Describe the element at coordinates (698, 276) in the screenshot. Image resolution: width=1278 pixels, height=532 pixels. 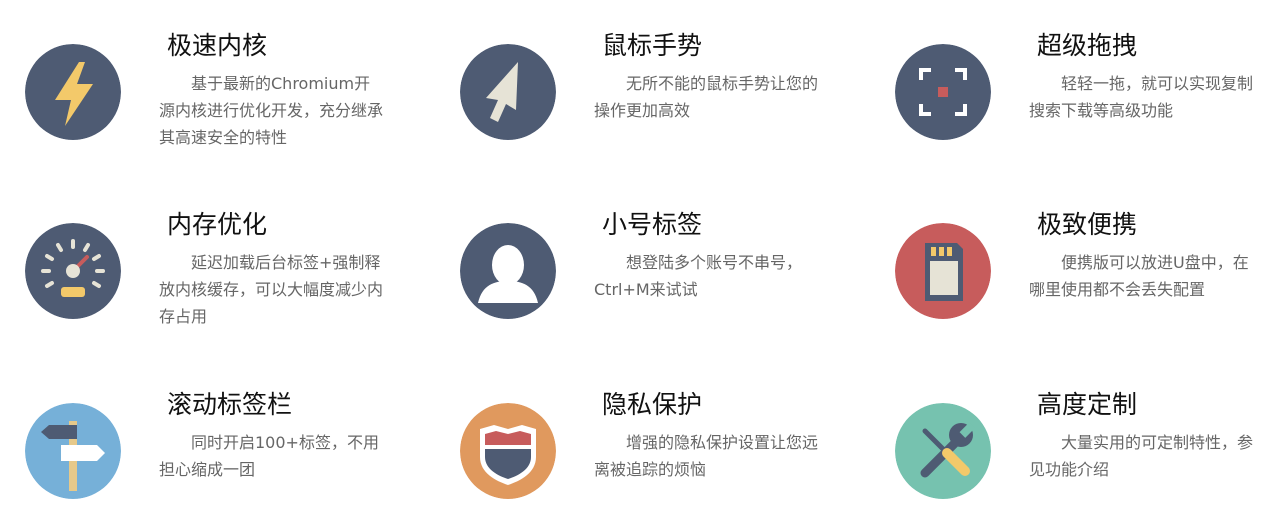
I see `feature-description: 想登陆多个账号不串号，Ctrl+M来试试` at that location.